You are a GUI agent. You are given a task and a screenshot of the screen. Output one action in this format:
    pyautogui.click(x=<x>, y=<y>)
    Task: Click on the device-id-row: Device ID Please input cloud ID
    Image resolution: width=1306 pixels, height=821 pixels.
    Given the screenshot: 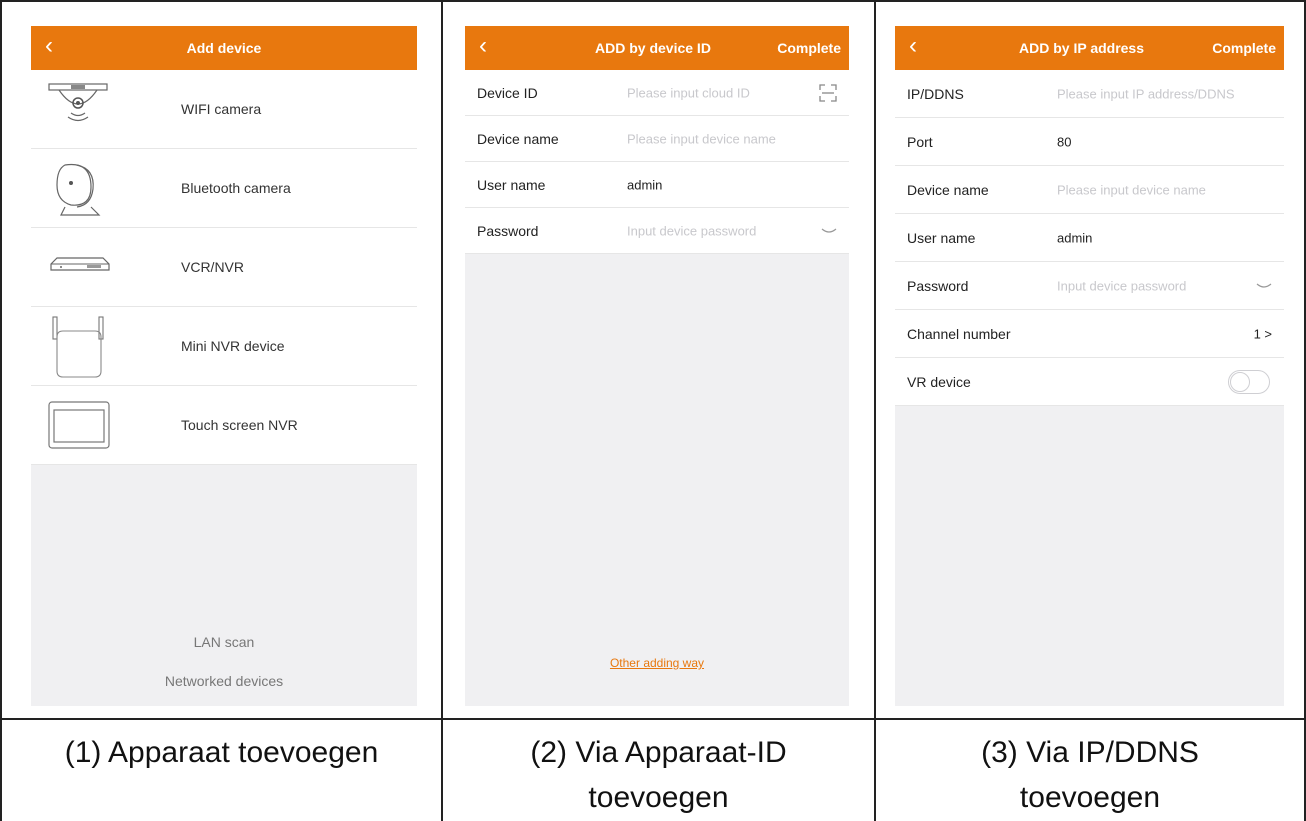 What is the action you would take?
    pyautogui.click(x=657, y=93)
    